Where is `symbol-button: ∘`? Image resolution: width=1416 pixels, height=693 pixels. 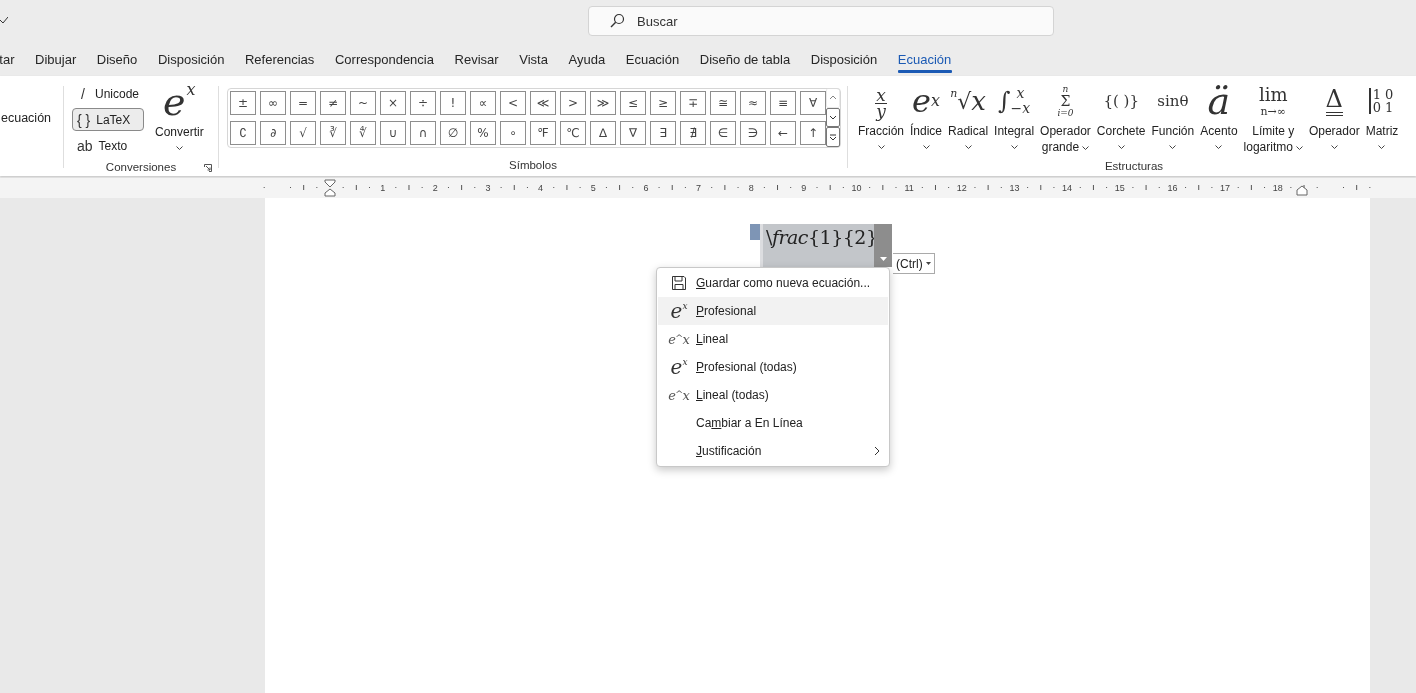 symbol-button: ∘ is located at coordinates (513, 133).